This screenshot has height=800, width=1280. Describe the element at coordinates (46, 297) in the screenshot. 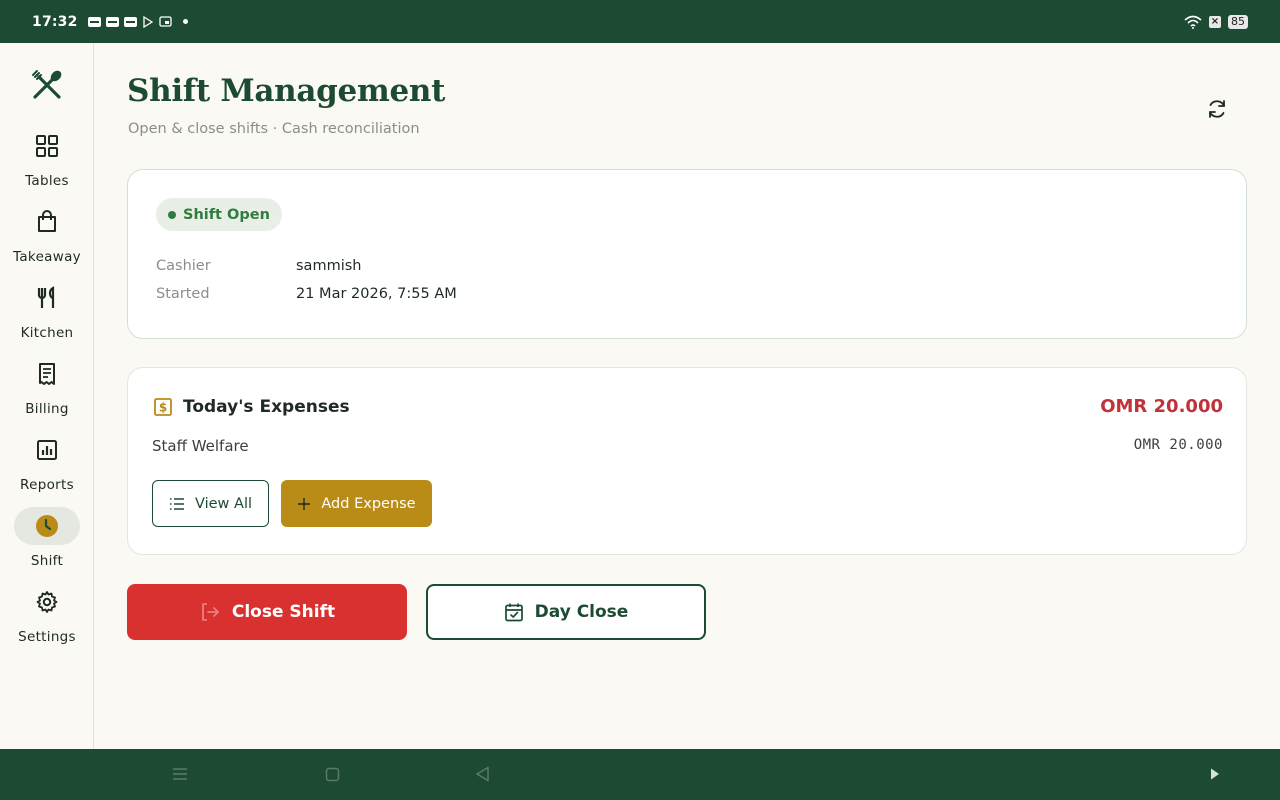

I see `utensils-icon` at that location.